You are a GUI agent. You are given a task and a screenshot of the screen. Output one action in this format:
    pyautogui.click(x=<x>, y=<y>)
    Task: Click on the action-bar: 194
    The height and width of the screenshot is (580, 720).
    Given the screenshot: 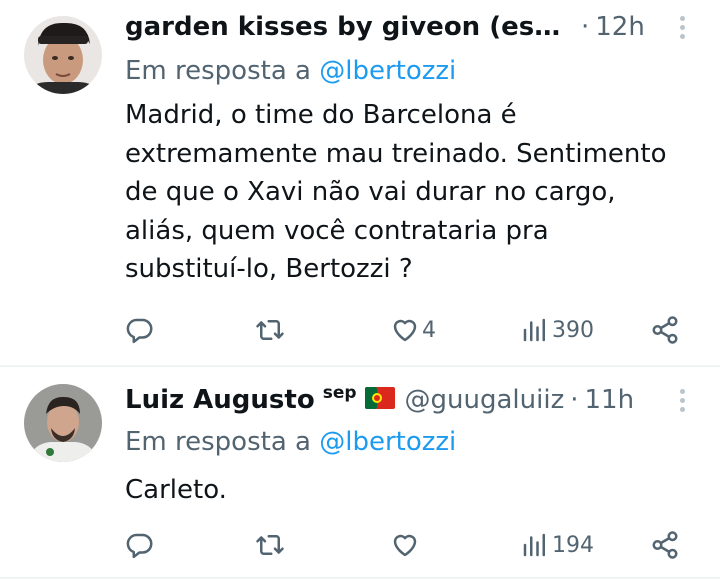 What is the action you would take?
    pyautogui.click(x=407, y=545)
    